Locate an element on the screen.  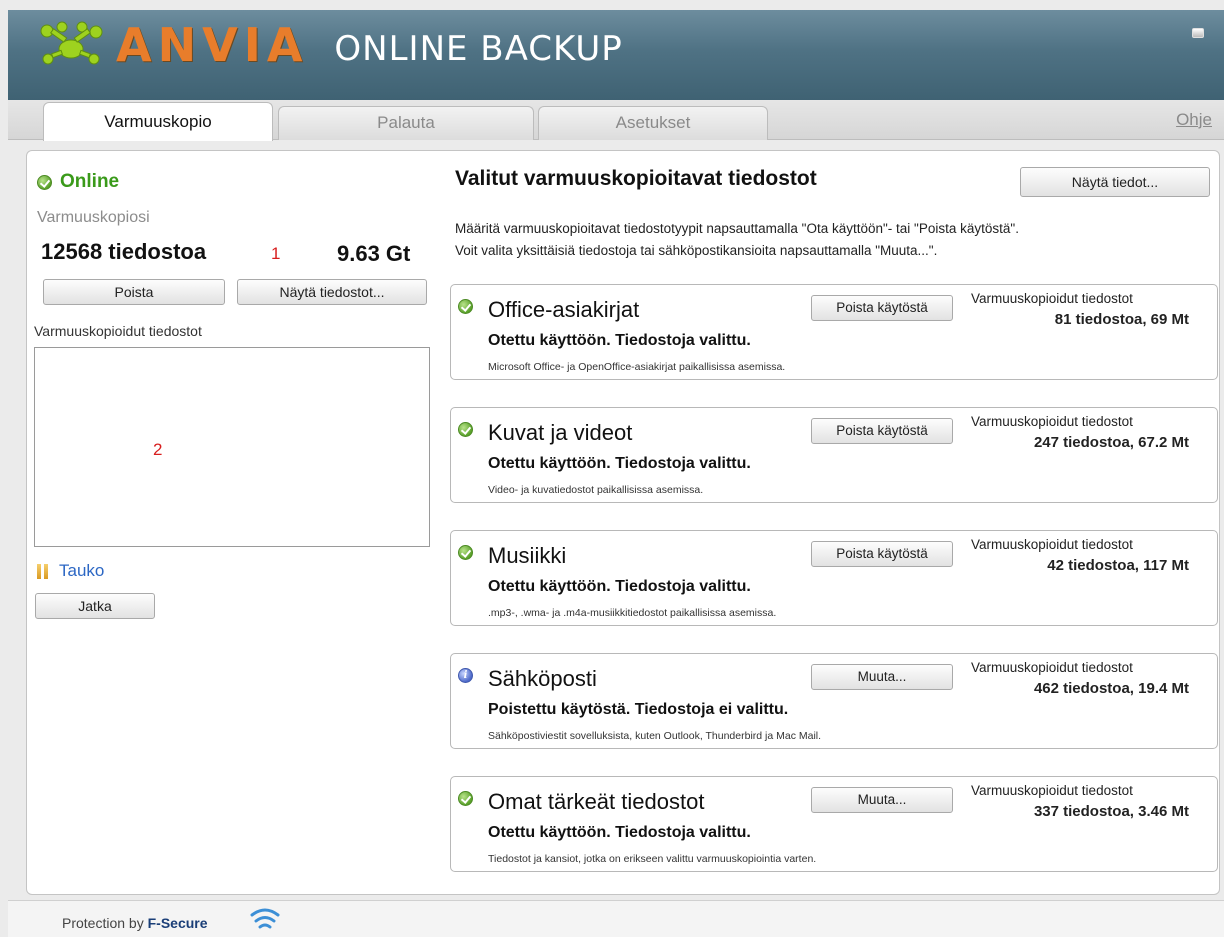
category-title: Kuvat ja videot is located at coordinates (560, 432).